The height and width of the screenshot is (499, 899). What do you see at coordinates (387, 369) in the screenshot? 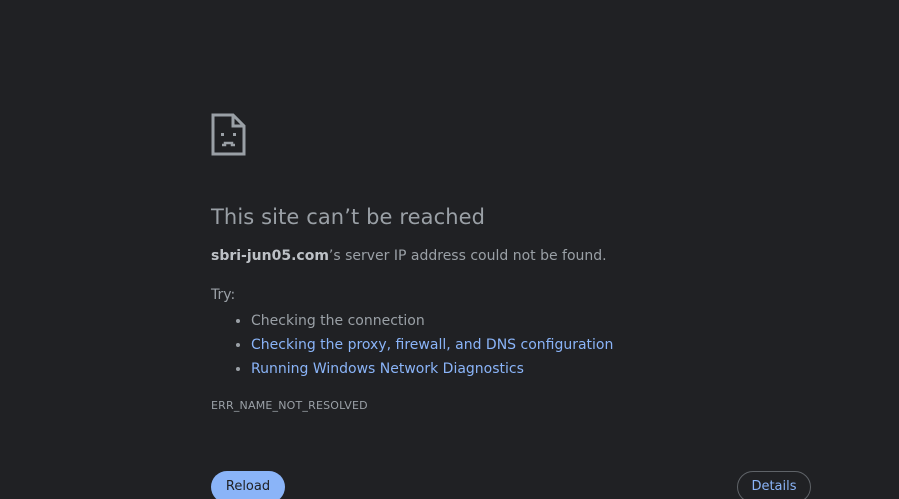
I see `network-diagnostics-link: Running Windows Network Diagnostics` at bounding box center [387, 369].